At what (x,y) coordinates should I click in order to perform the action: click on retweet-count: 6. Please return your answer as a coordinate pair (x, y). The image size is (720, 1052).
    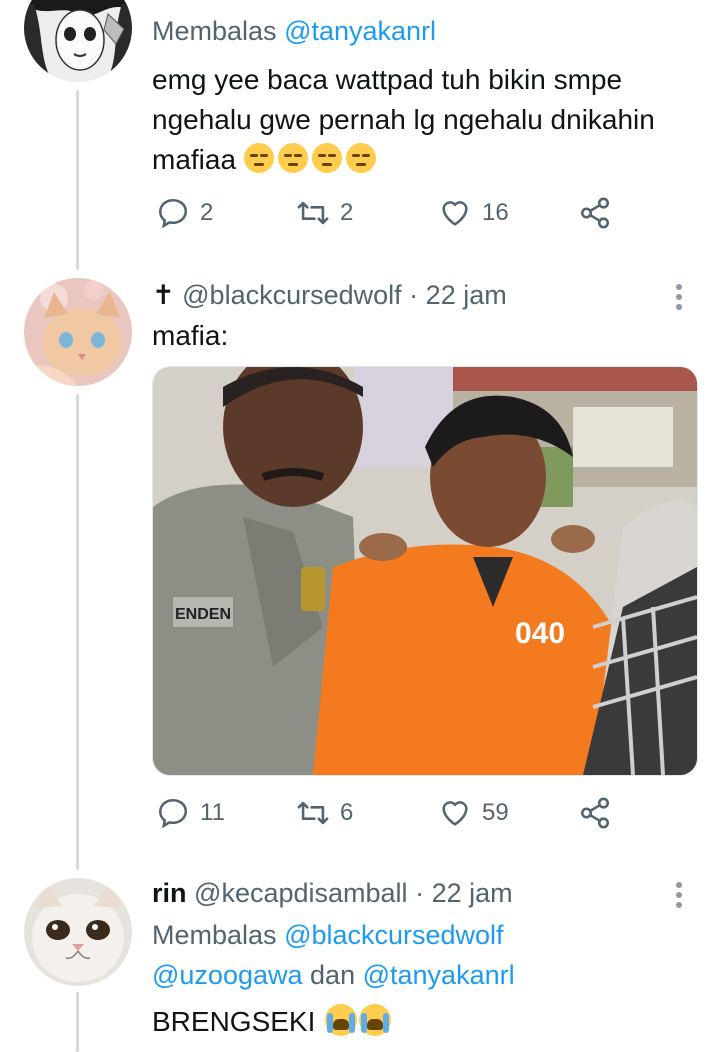
    Looking at the image, I should click on (347, 812).